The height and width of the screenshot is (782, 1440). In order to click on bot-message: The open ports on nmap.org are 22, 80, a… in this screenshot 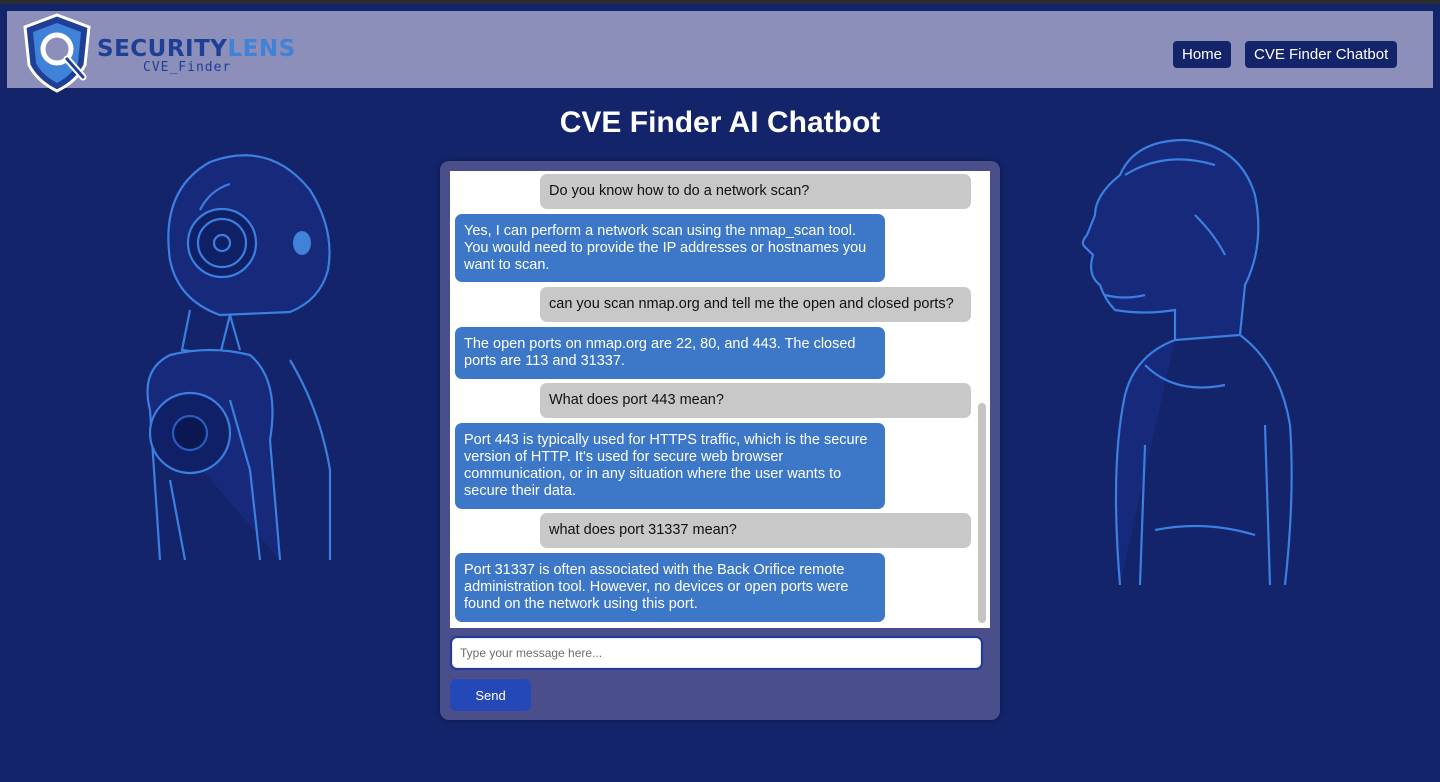, I will do `click(670, 353)`.